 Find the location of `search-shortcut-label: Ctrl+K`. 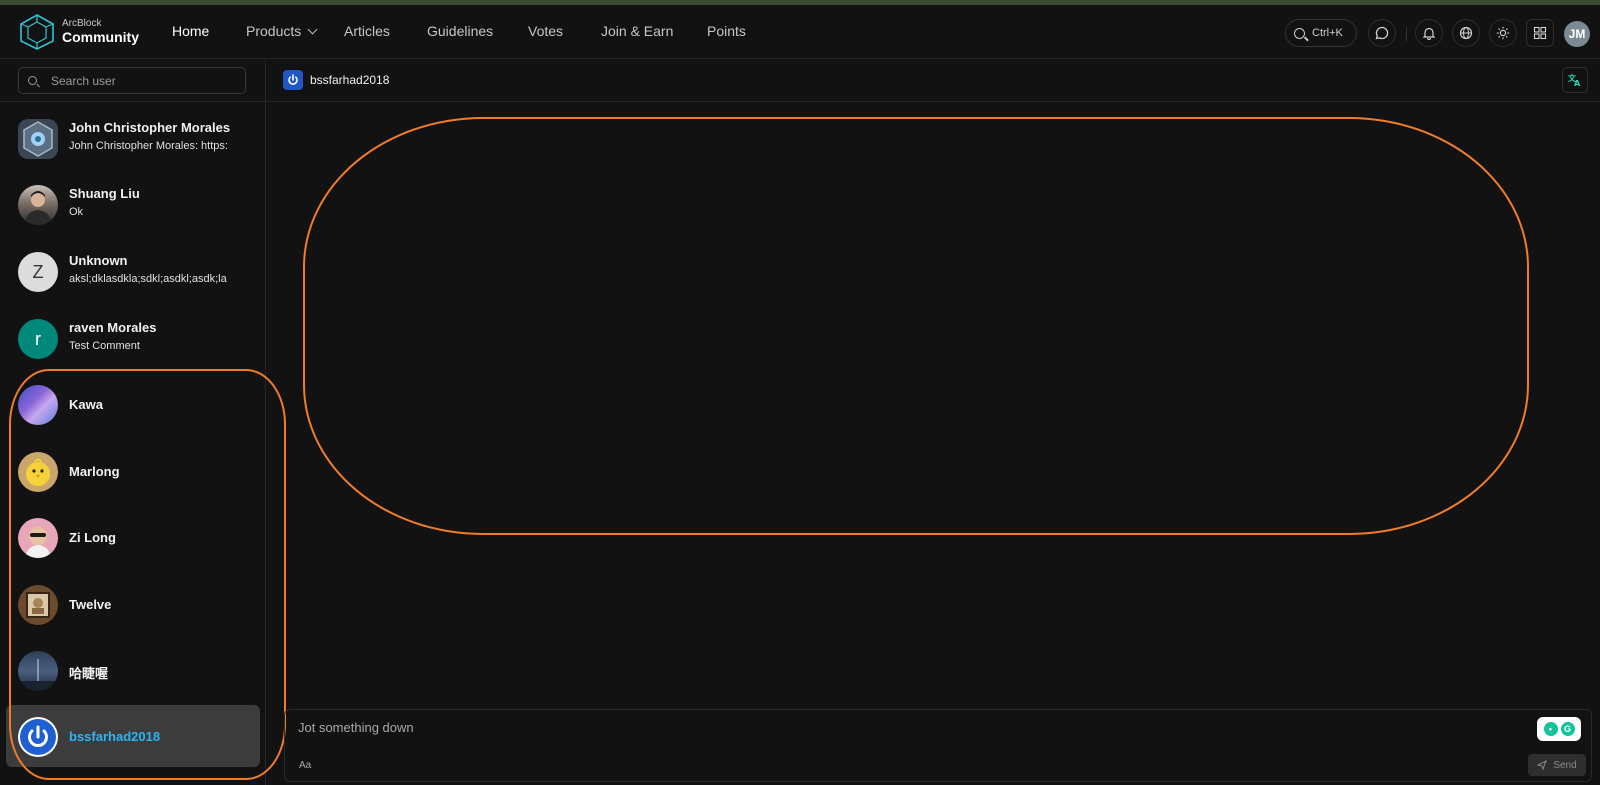

search-shortcut-label: Ctrl+K is located at coordinates (1327, 33).